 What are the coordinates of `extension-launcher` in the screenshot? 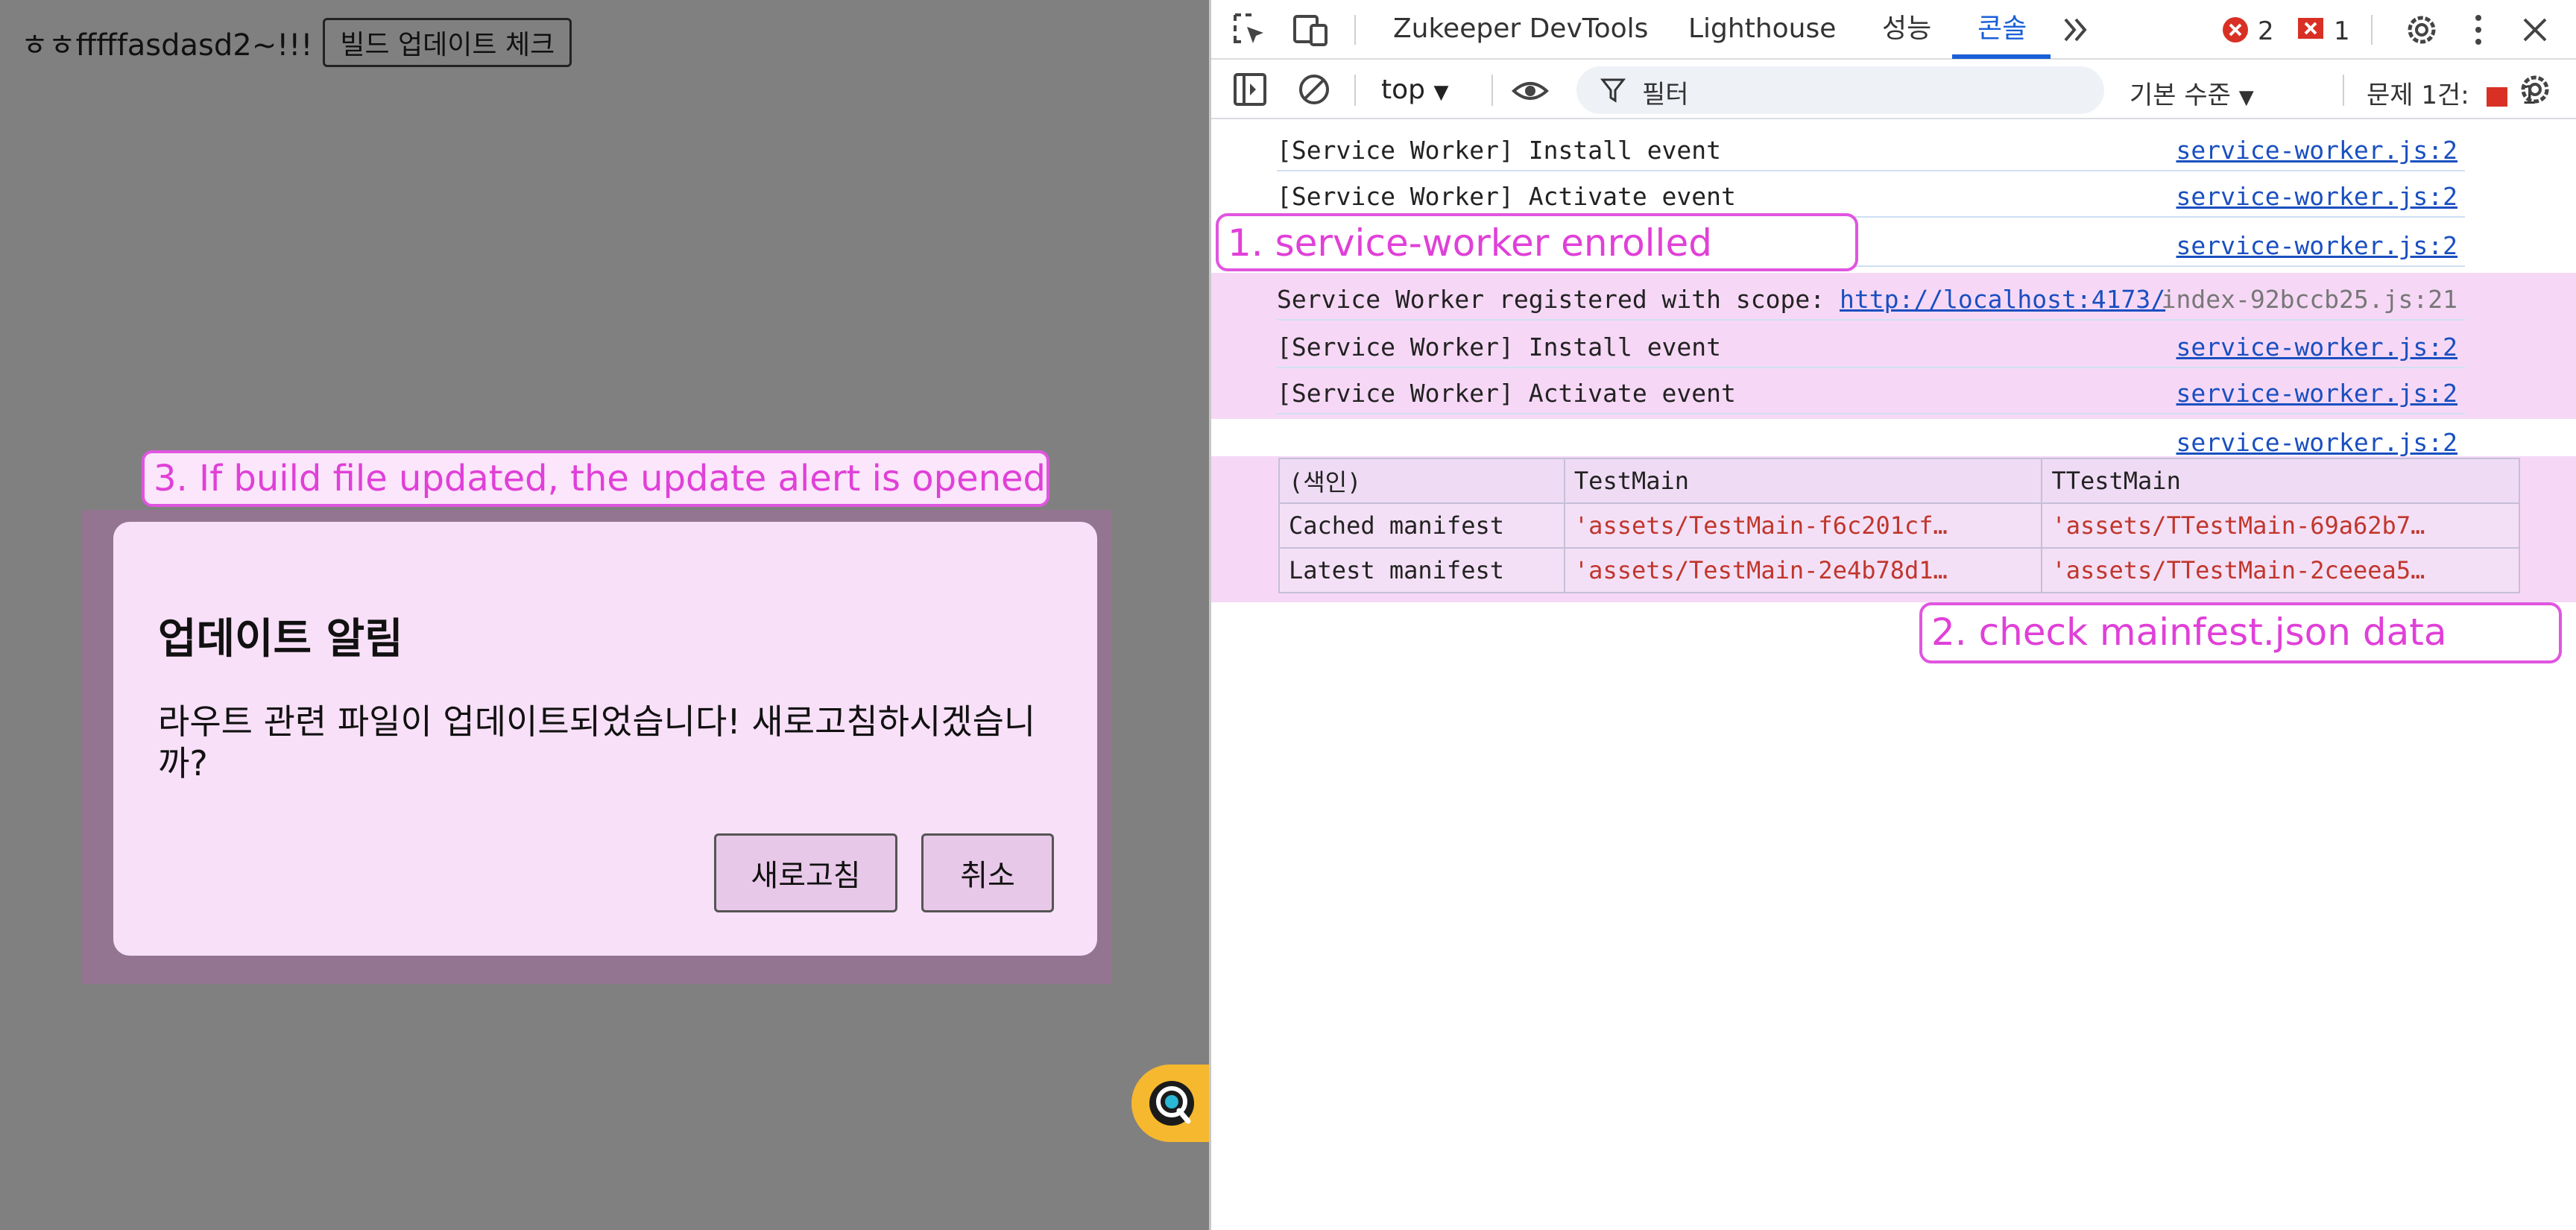 It's located at (1170, 1104).